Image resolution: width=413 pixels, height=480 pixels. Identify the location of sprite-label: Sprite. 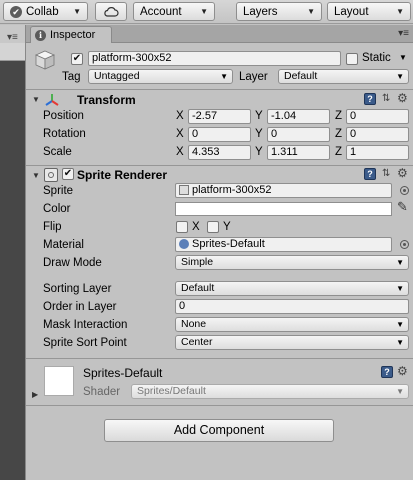
(58, 191).